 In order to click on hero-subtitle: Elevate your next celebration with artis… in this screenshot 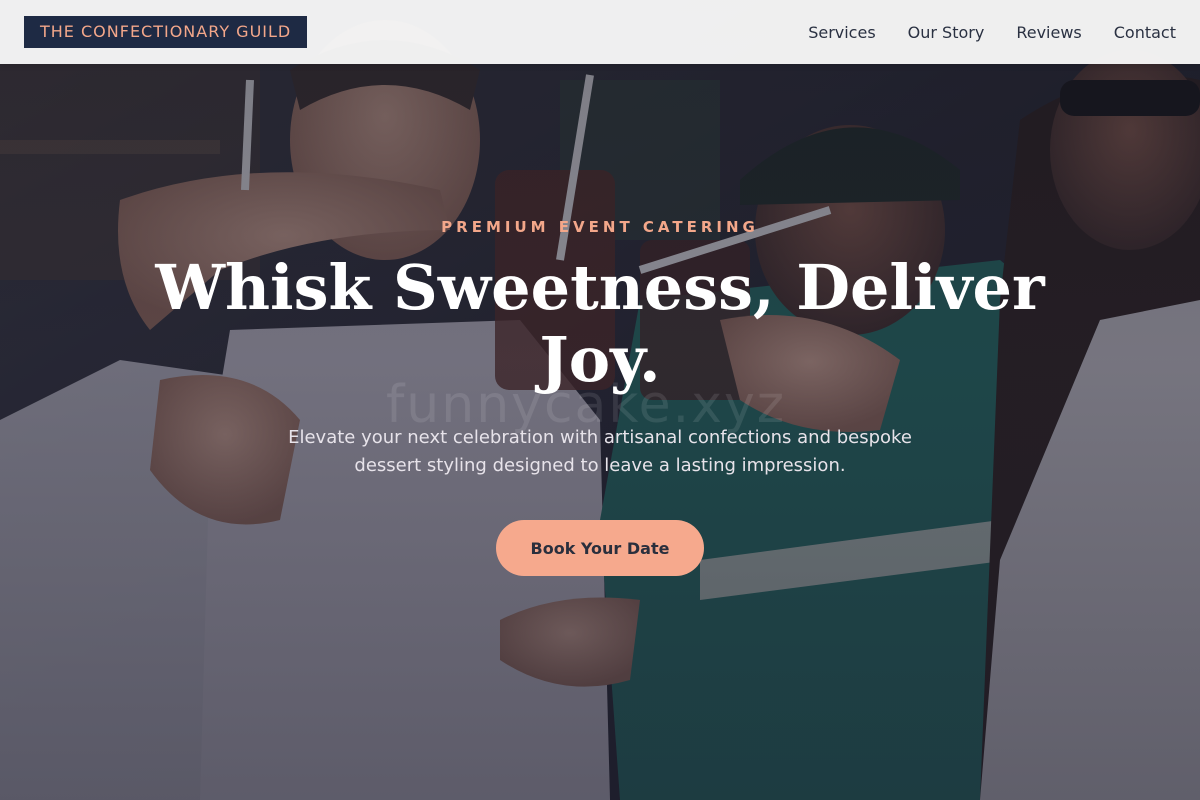, I will do `click(600, 451)`.